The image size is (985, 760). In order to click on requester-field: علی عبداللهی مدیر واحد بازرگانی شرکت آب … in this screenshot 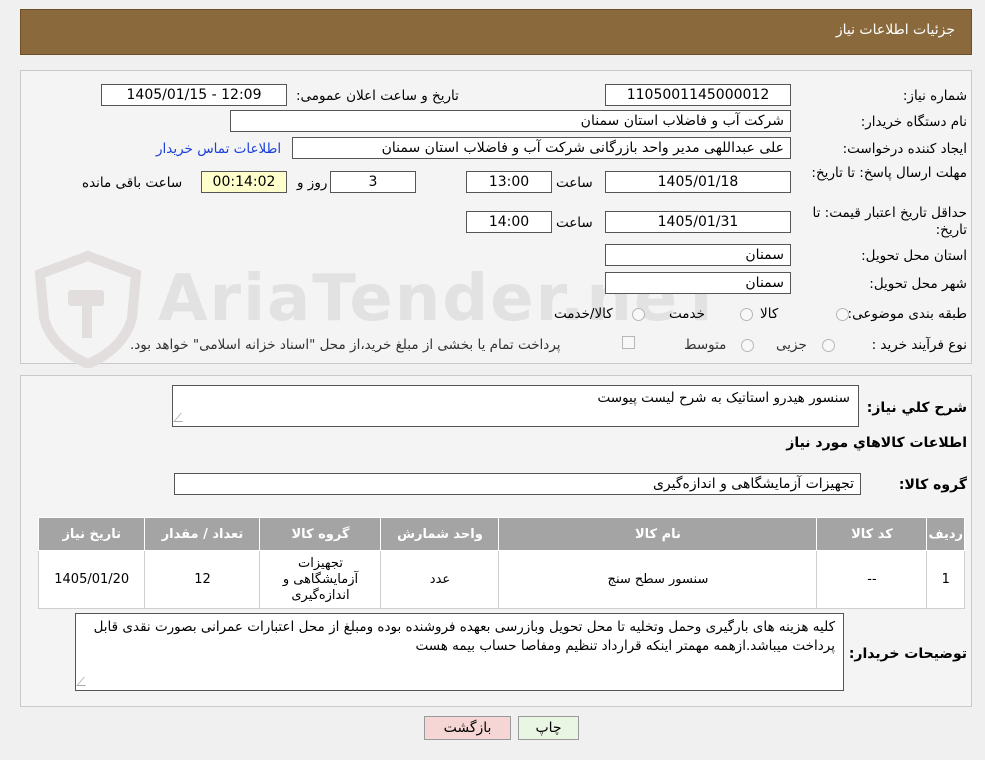, I will do `click(541, 148)`.